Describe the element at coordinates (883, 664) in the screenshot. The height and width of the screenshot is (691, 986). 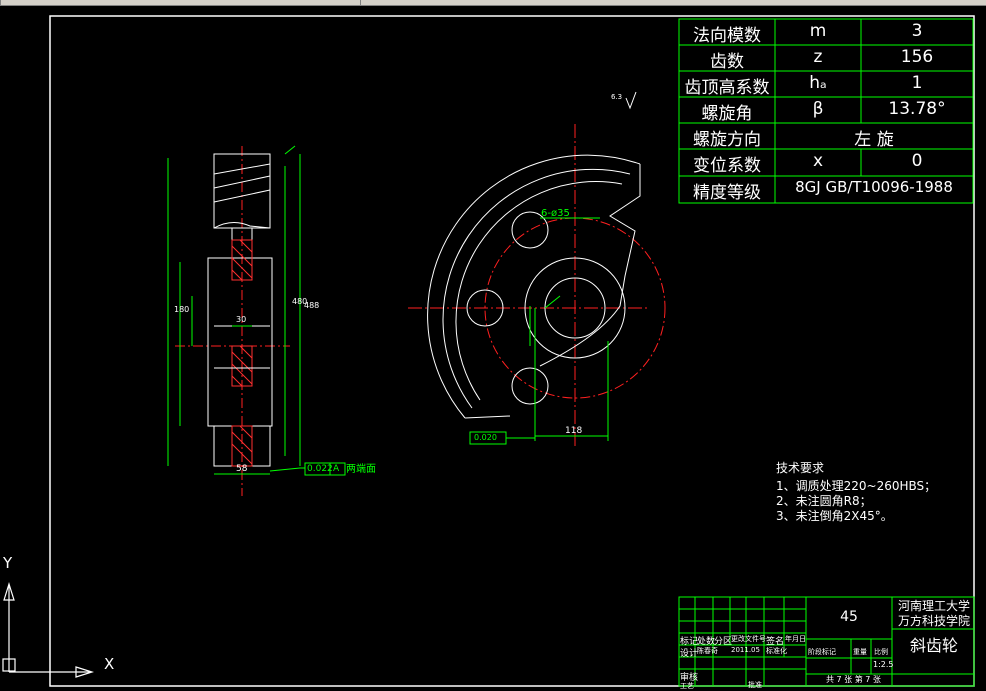
I see `scale-value: 1:2.5` at that location.